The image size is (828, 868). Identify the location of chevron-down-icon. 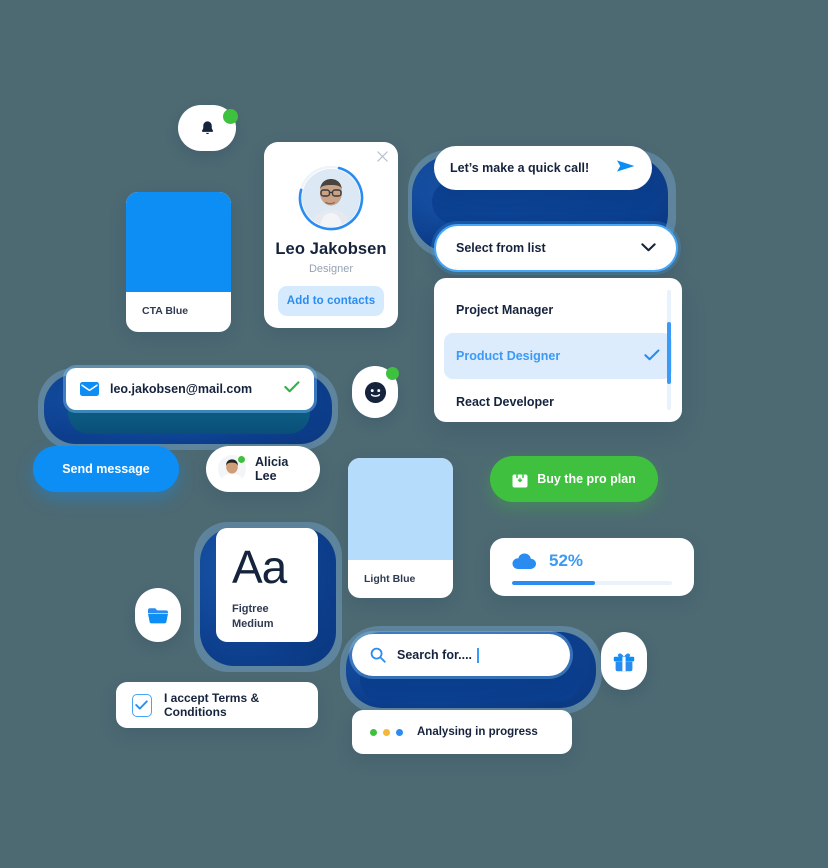
(648, 248).